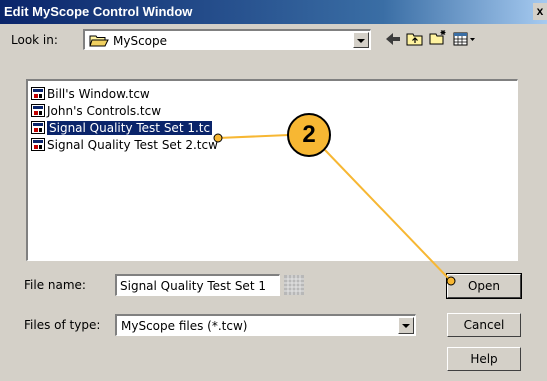 The image size is (547, 381). I want to click on look-in-dropdown: MyScope, so click(227, 39).